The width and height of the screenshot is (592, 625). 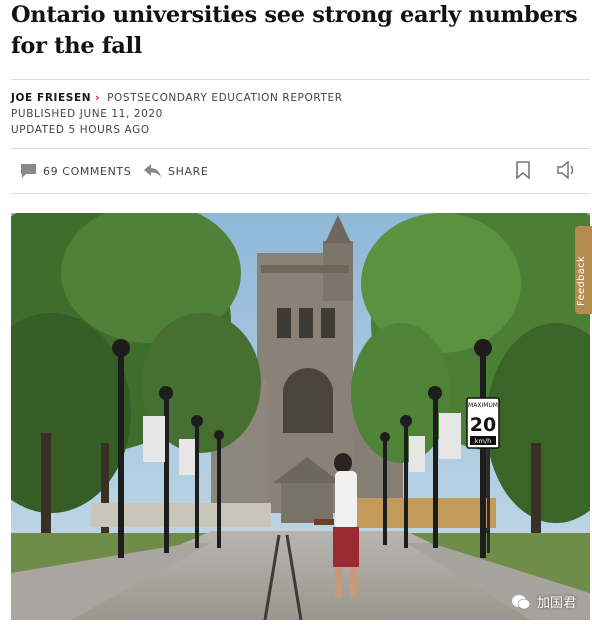 What do you see at coordinates (98, 98) in the screenshot?
I see `chevron-right-icon: ›` at bounding box center [98, 98].